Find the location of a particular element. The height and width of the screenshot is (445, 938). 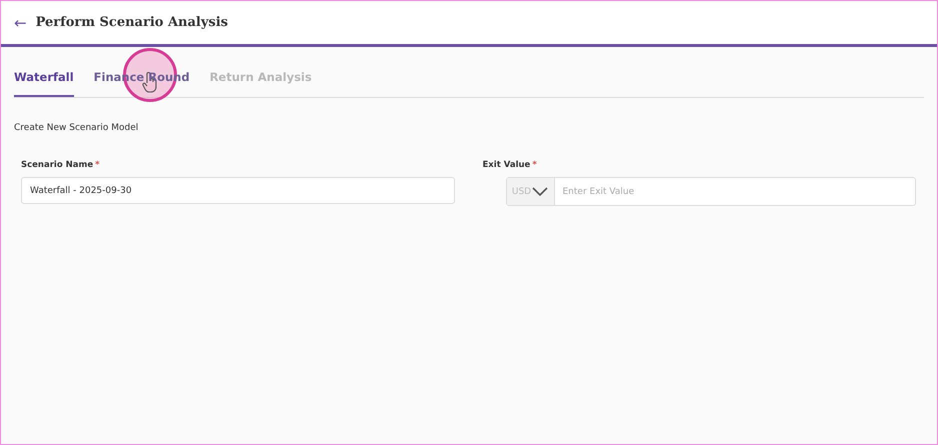

section-title: Create New Scenario Model is located at coordinates (77, 128).